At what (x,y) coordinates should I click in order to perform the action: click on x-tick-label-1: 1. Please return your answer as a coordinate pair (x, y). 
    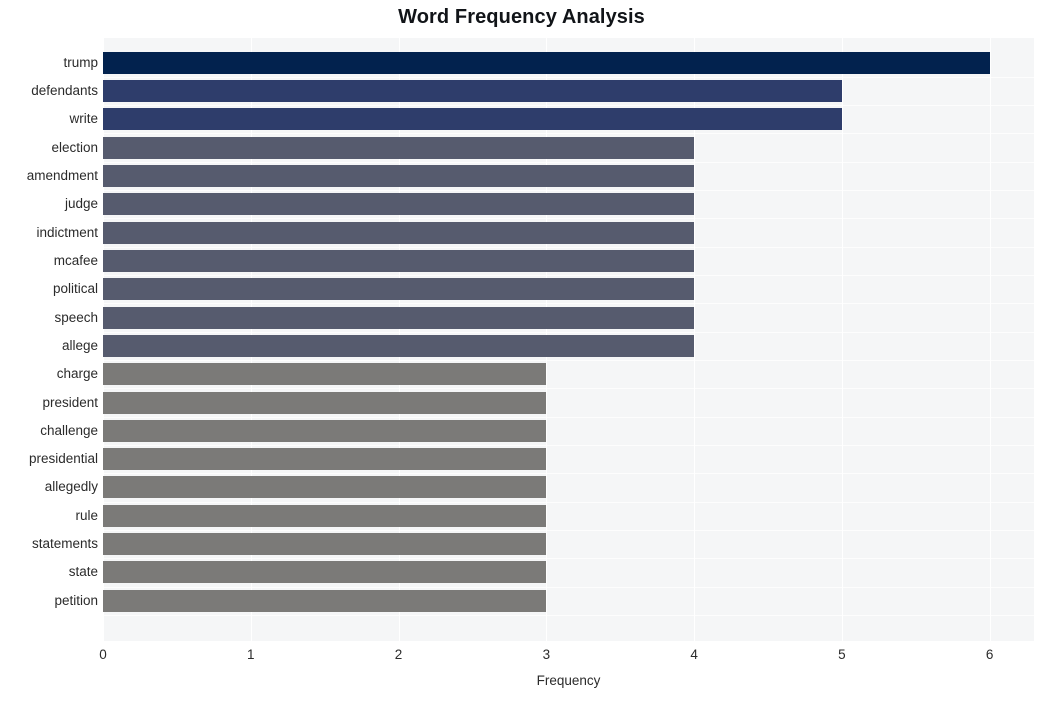
    Looking at the image, I should click on (251, 654).